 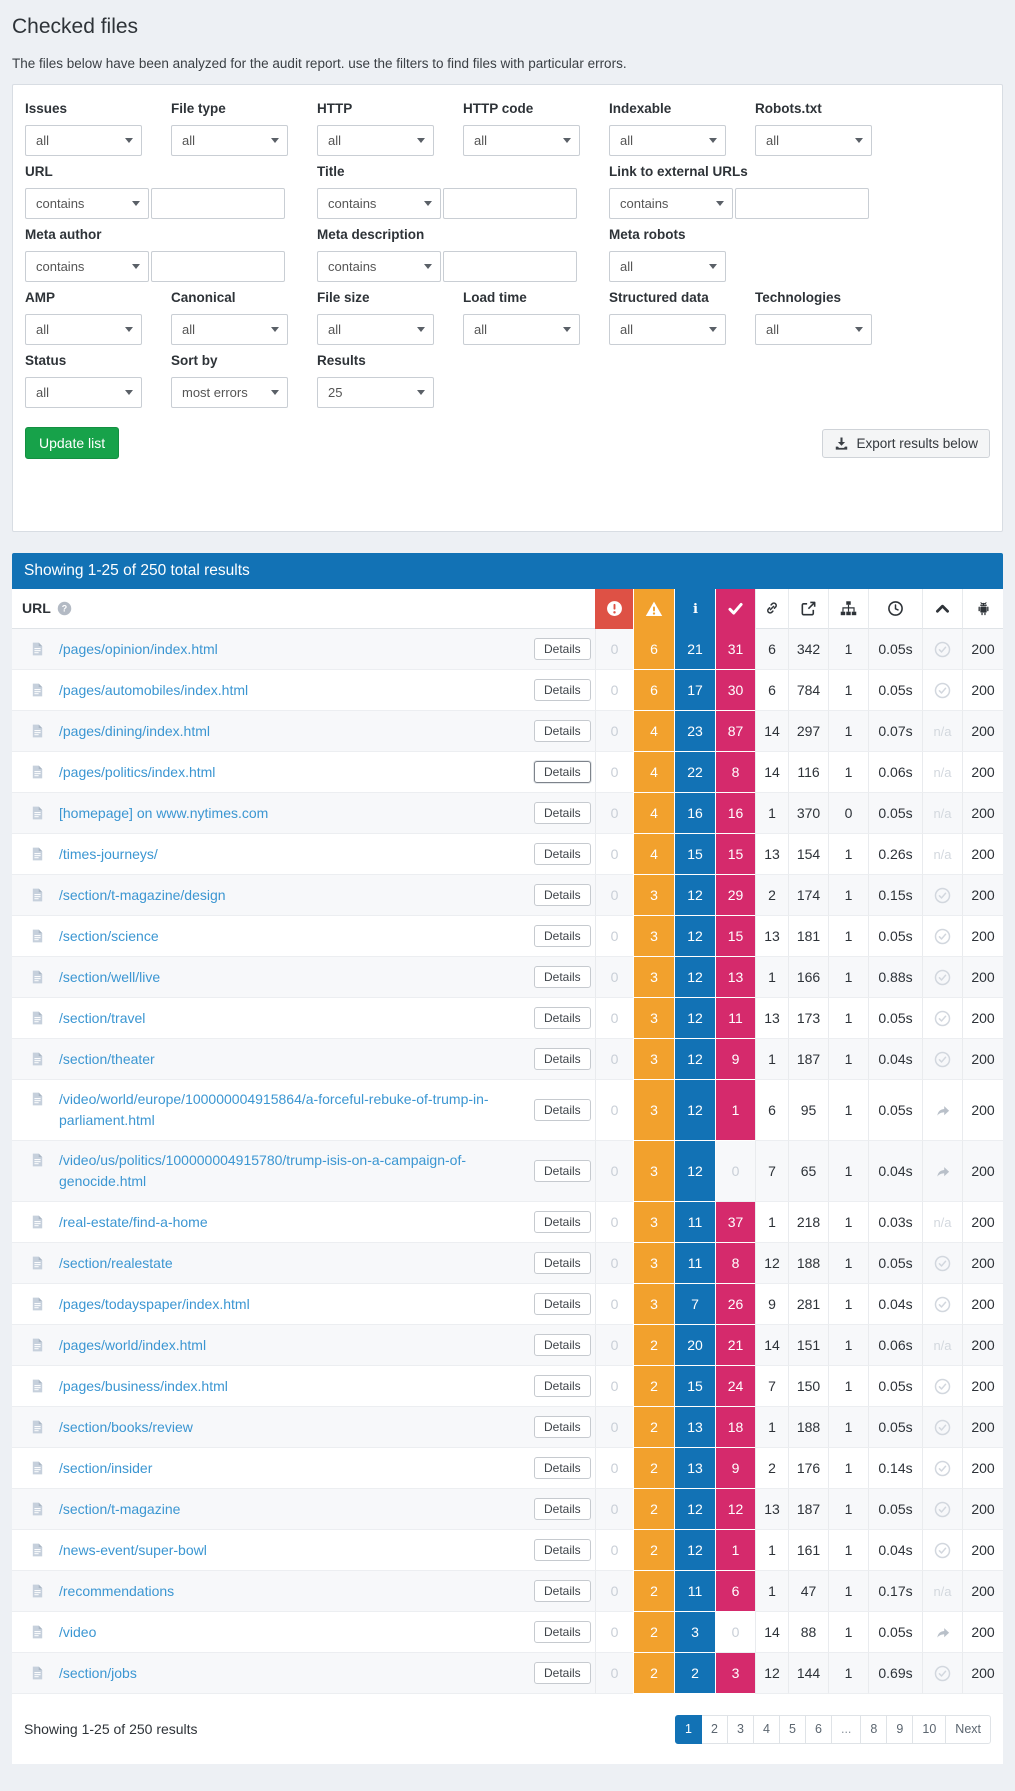 What do you see at coordinates (379, 266) in the screenshot?
I see `filter-select-meta-description: contains` at bounding box center [379, 266].